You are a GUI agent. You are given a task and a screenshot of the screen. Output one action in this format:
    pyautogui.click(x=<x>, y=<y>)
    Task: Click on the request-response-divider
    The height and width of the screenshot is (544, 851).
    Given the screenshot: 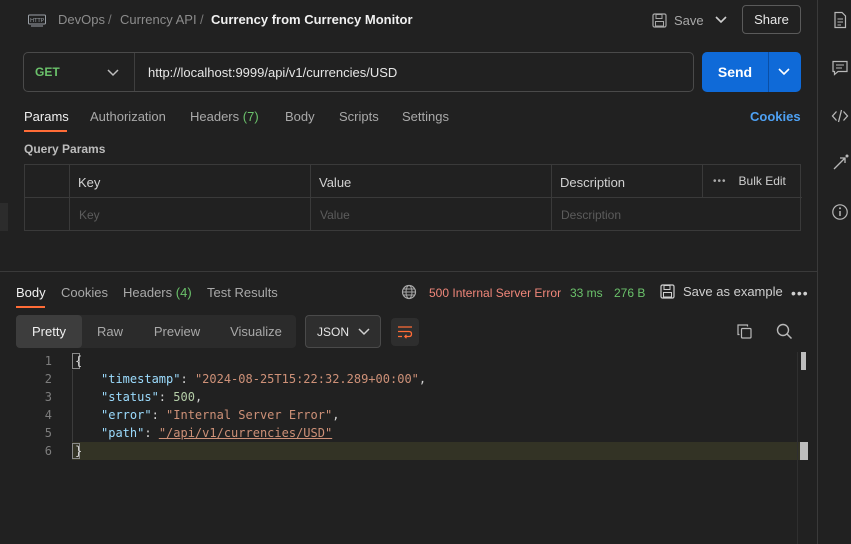 What is the action you would take?
    pyautogui.click(x=408, y=271)
    